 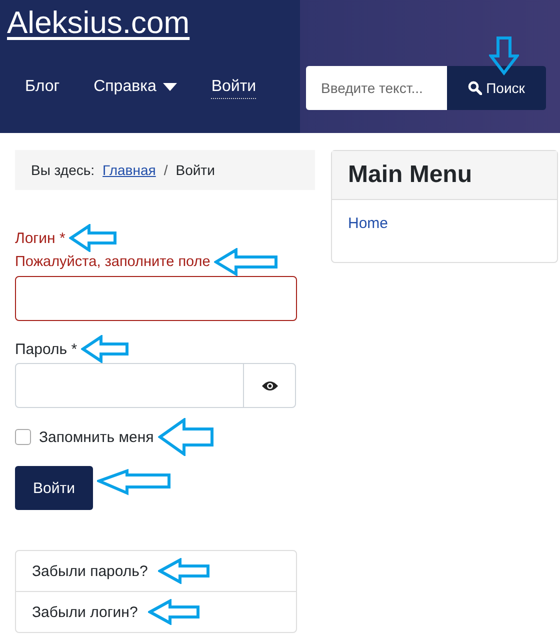 I want to click on breadcrumb-label: Вы здесь:, so click(x=63, y=170).